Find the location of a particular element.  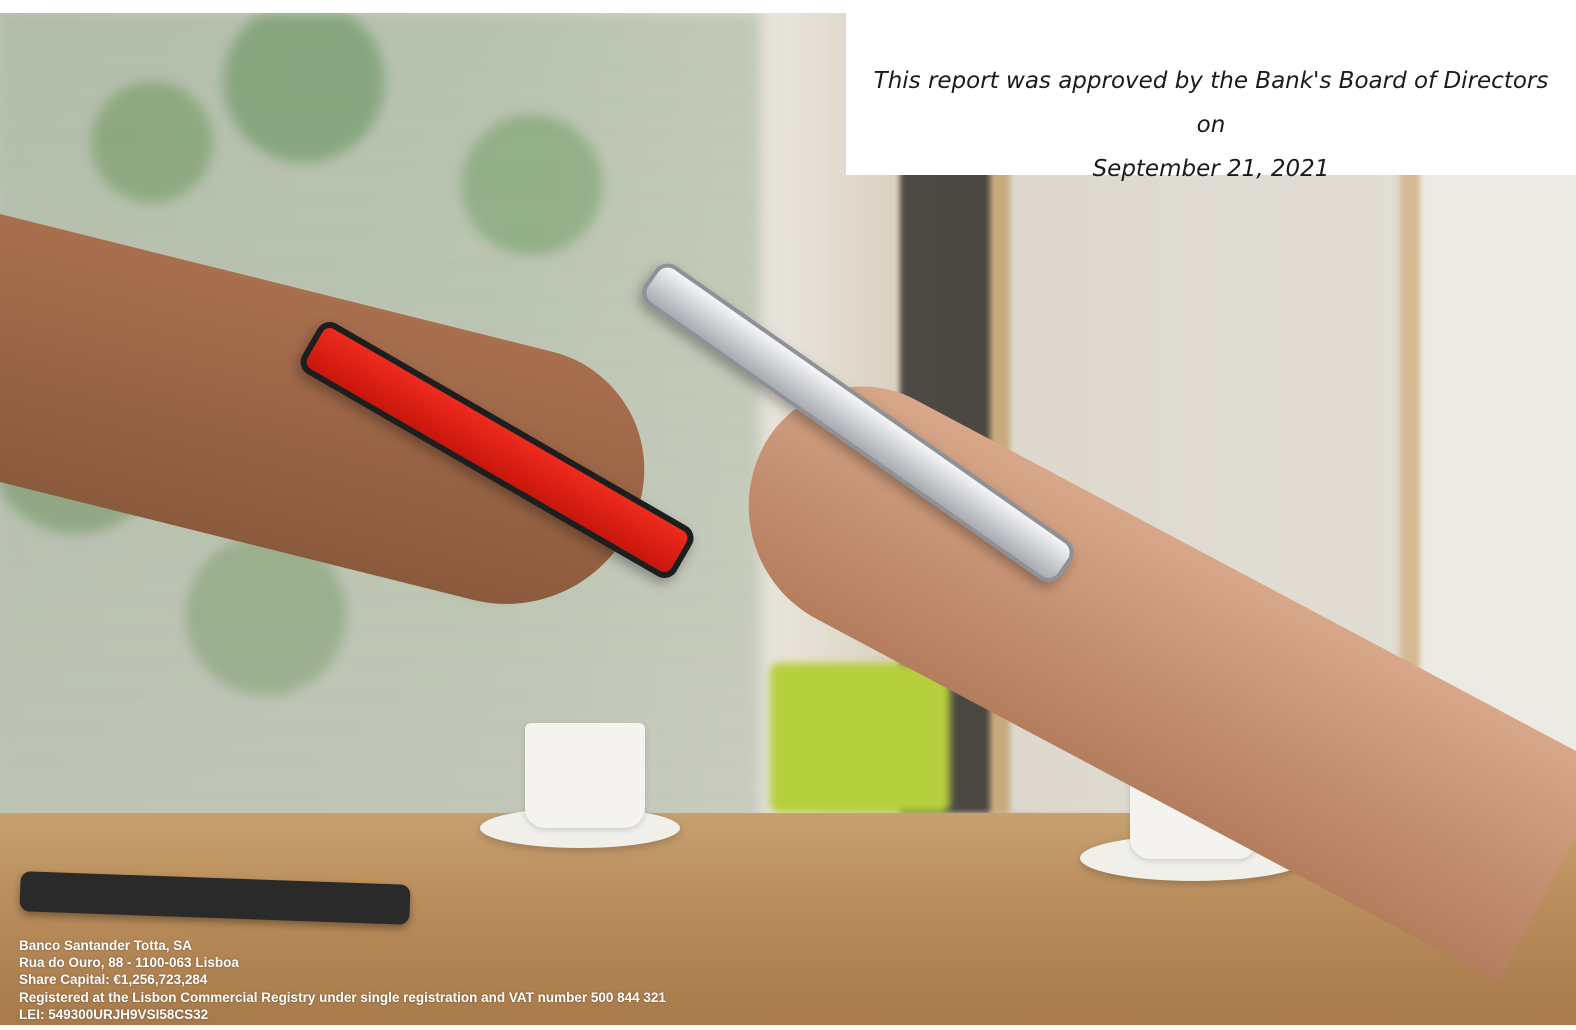

company-name: Banco Santander Totta, SA is located at coordinates (106, 945).